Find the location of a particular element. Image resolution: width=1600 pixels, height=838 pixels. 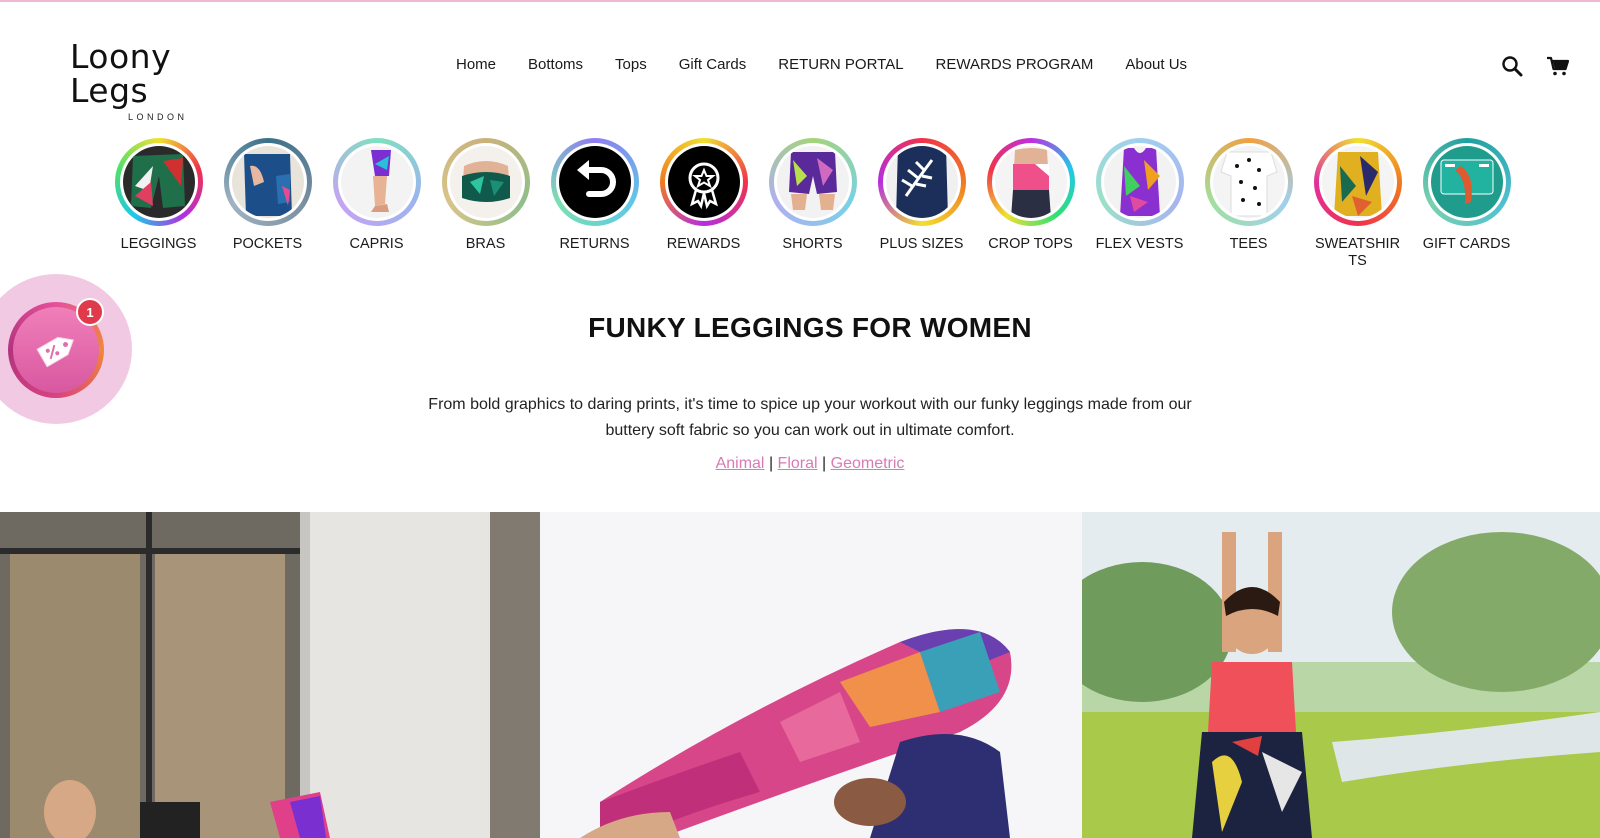

link-geometric: Geometric is located at coordinates (868, 463).